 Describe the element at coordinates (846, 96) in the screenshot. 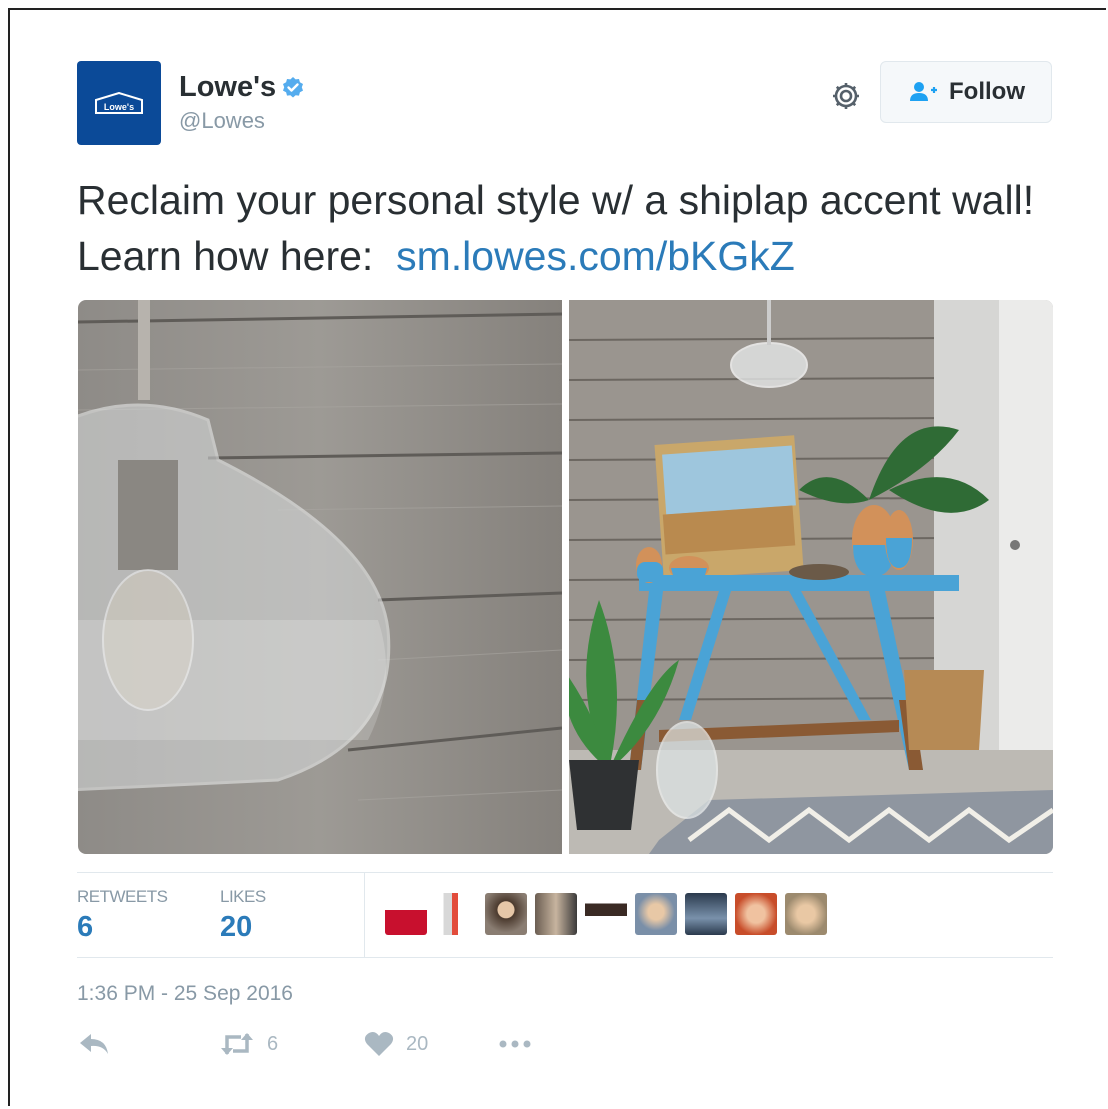

I see `gear-icon` at that location.